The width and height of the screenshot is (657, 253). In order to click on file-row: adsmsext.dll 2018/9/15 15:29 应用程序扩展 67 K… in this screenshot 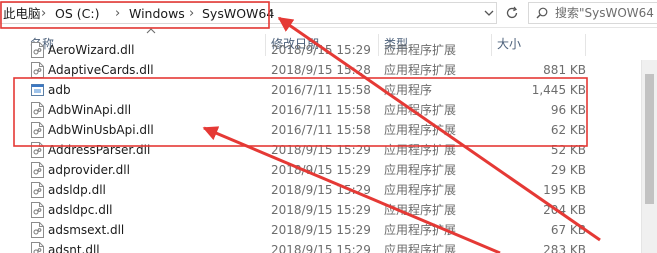, I will do `click(300, 230)`.